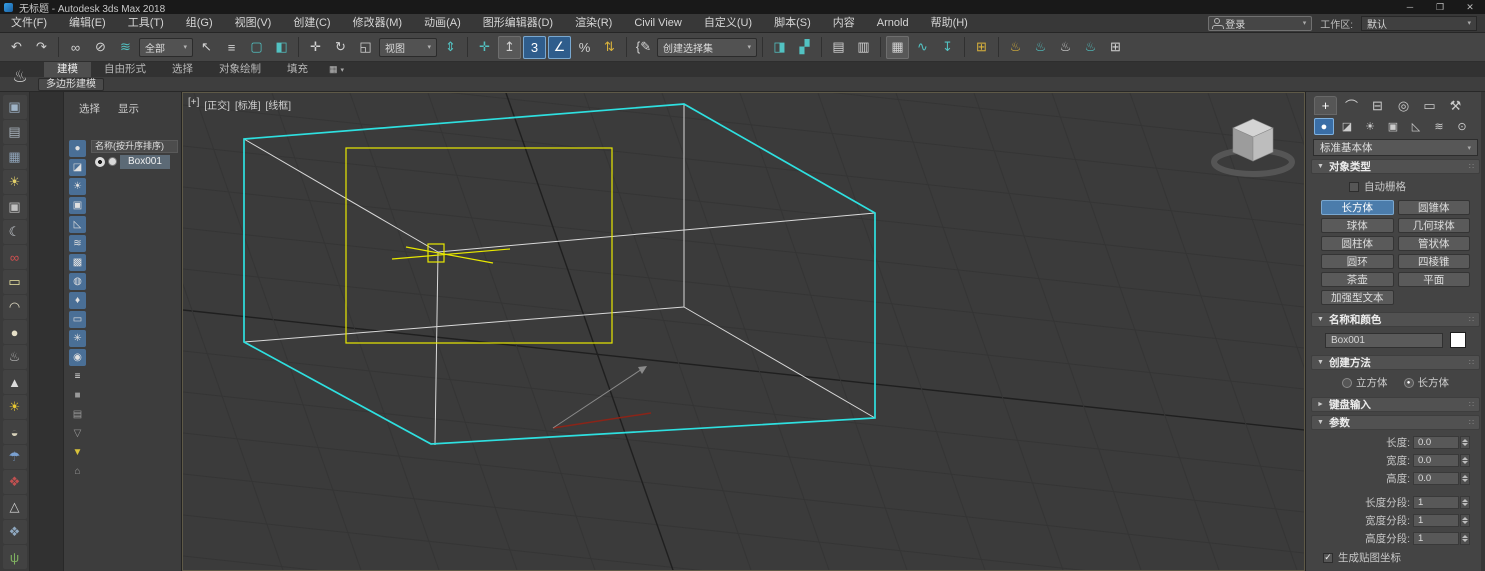 The height and width of the screenshot is (571, 1485). I want to click on rollout-header: ▼ 参数 ∷, so click(1395, 422).